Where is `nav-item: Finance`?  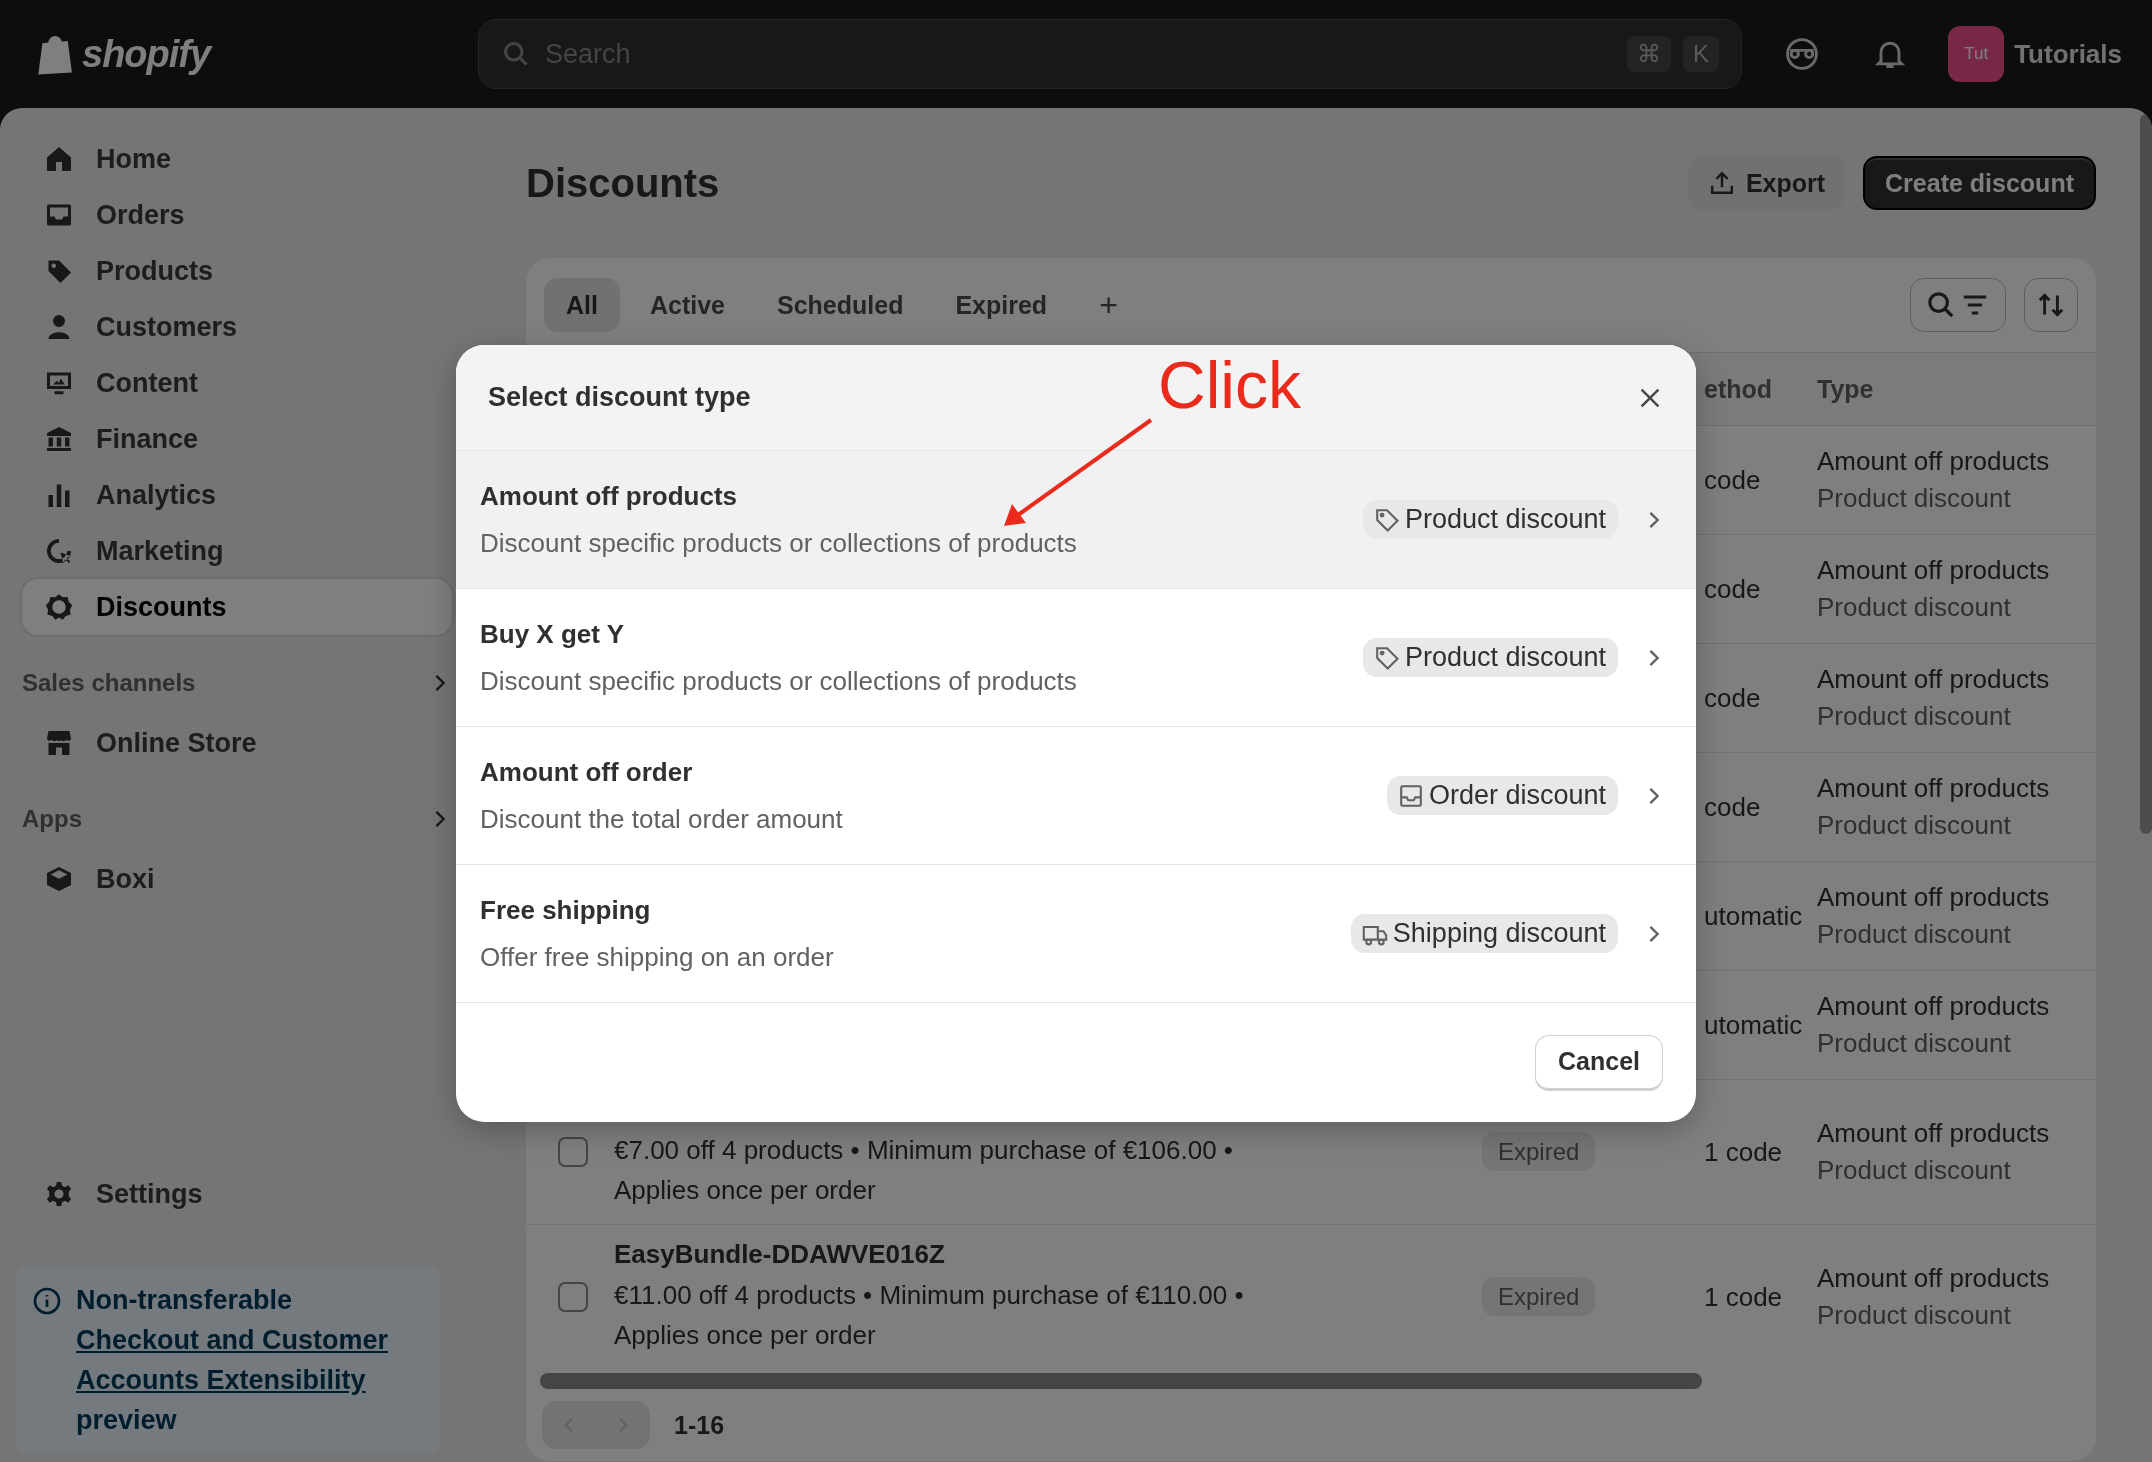 nav-item: Finance is located at coordinates (237, 439).